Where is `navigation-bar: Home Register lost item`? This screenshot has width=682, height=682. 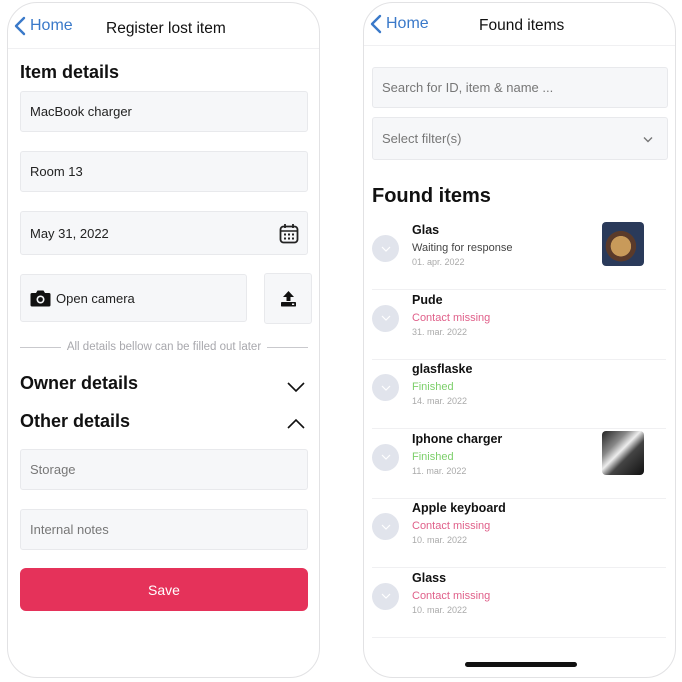
navigation-bar: Home Register lost item is located at coordinates (163, 26).